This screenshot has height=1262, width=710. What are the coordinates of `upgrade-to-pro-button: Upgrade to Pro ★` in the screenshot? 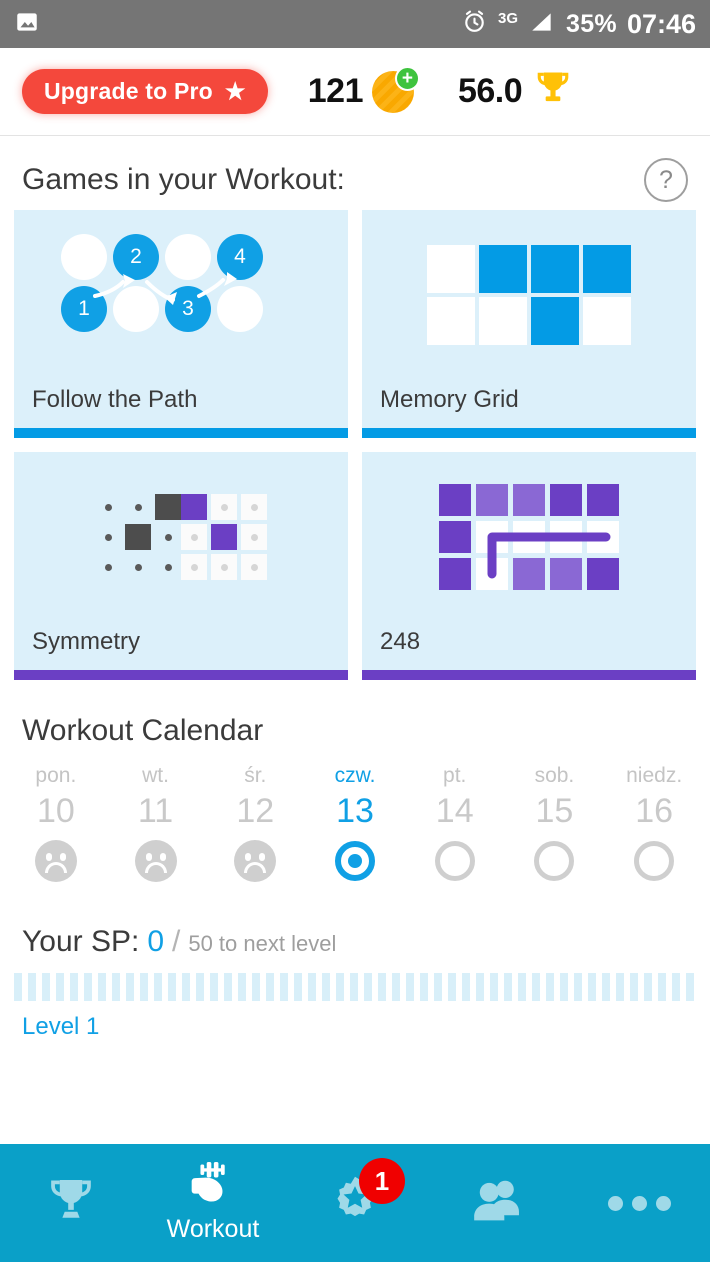 It's located at (145, 91).